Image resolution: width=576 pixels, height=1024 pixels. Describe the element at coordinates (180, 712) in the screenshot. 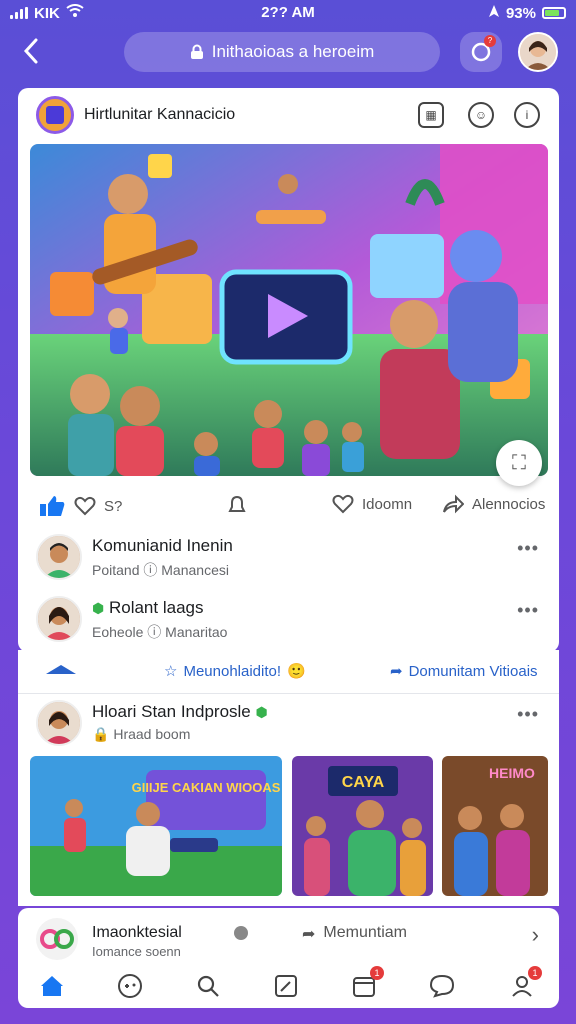

I see `author-name: Hloari Stan Indprosle ⬢` at that location.